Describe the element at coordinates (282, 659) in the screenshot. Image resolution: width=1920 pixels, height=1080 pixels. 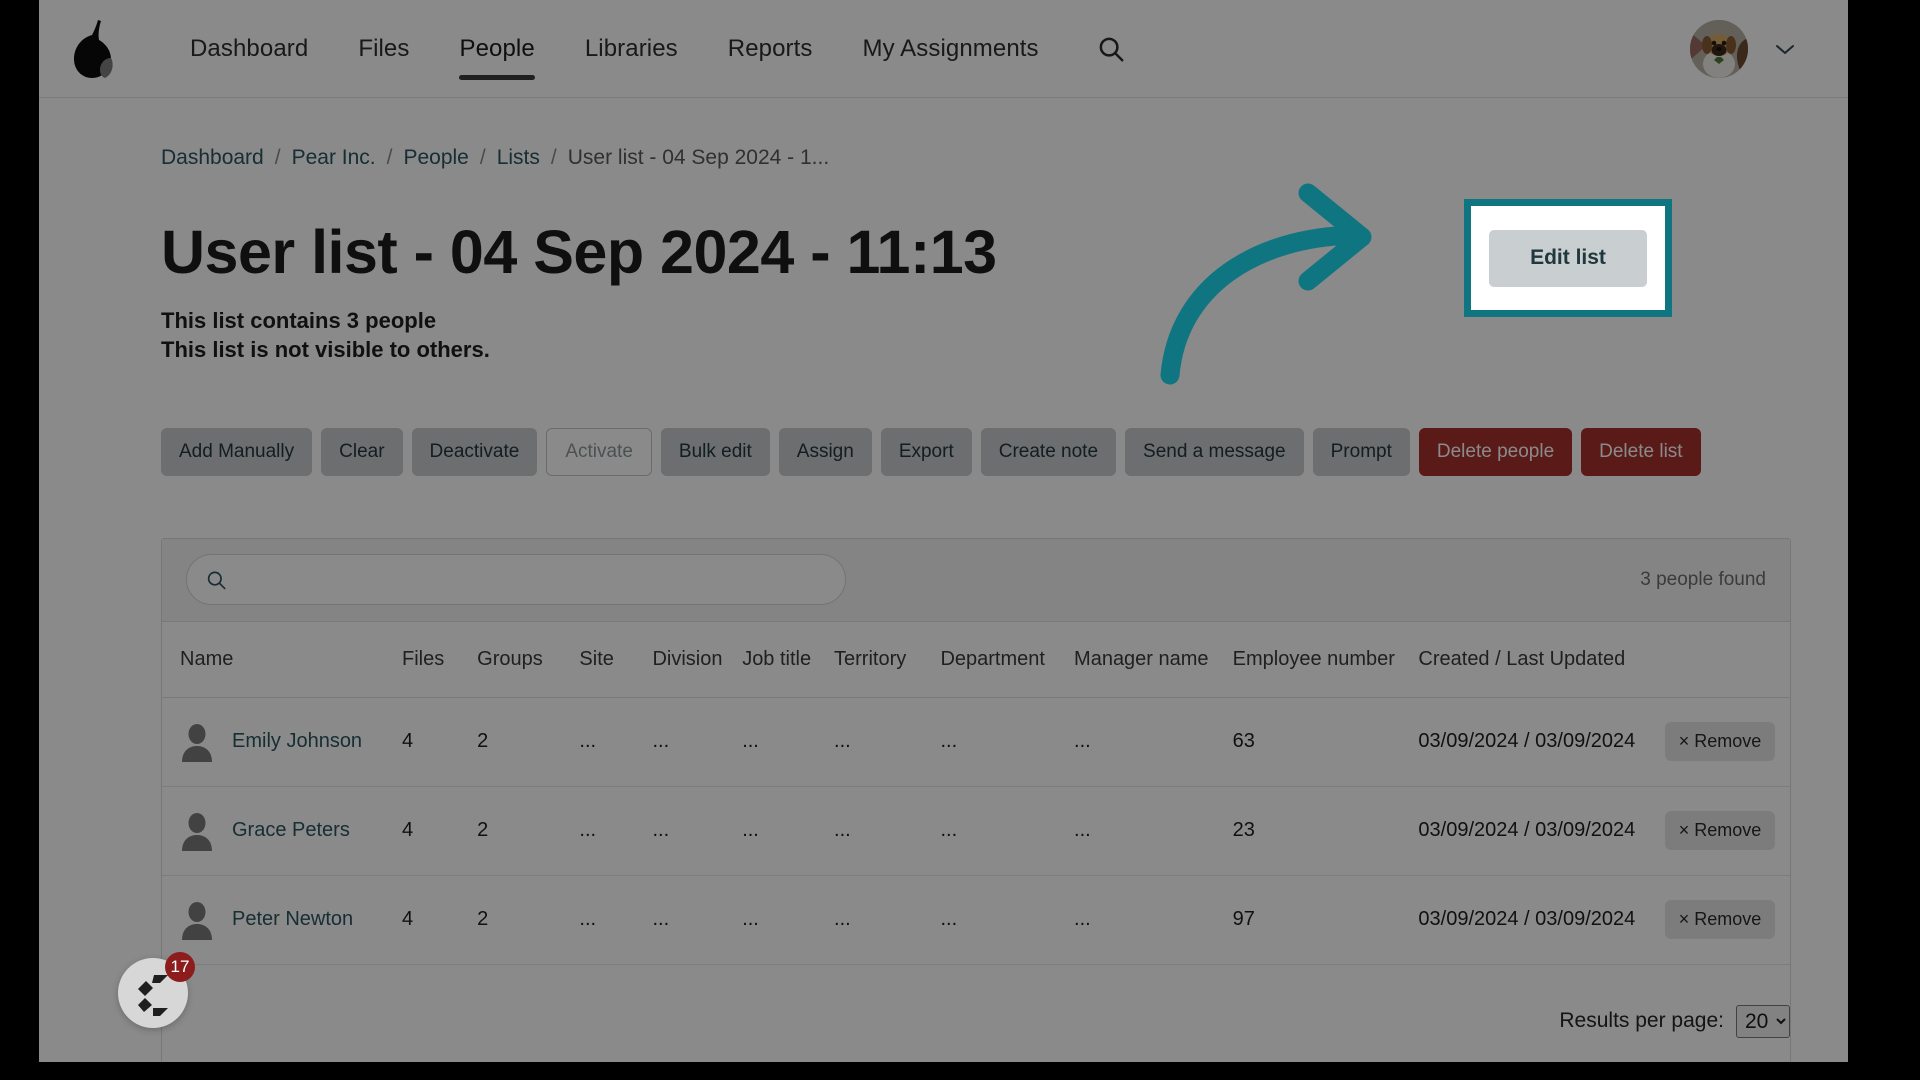
I see `column-header-name: Name` at that location.